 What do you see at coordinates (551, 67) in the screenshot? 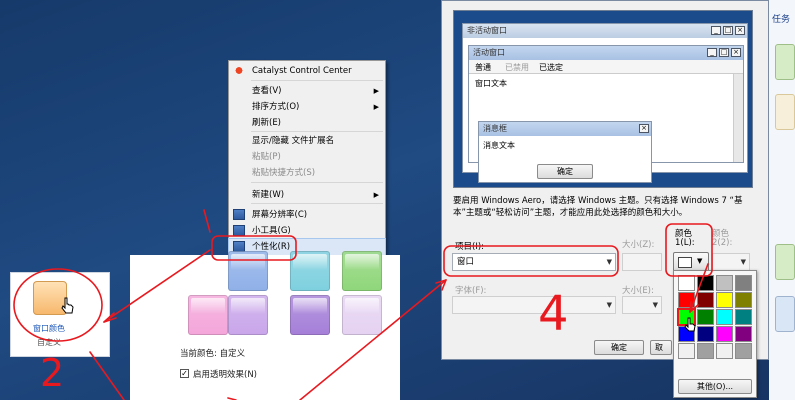
I see `menu-selected: 已选定` at bounding box center [551, 67].